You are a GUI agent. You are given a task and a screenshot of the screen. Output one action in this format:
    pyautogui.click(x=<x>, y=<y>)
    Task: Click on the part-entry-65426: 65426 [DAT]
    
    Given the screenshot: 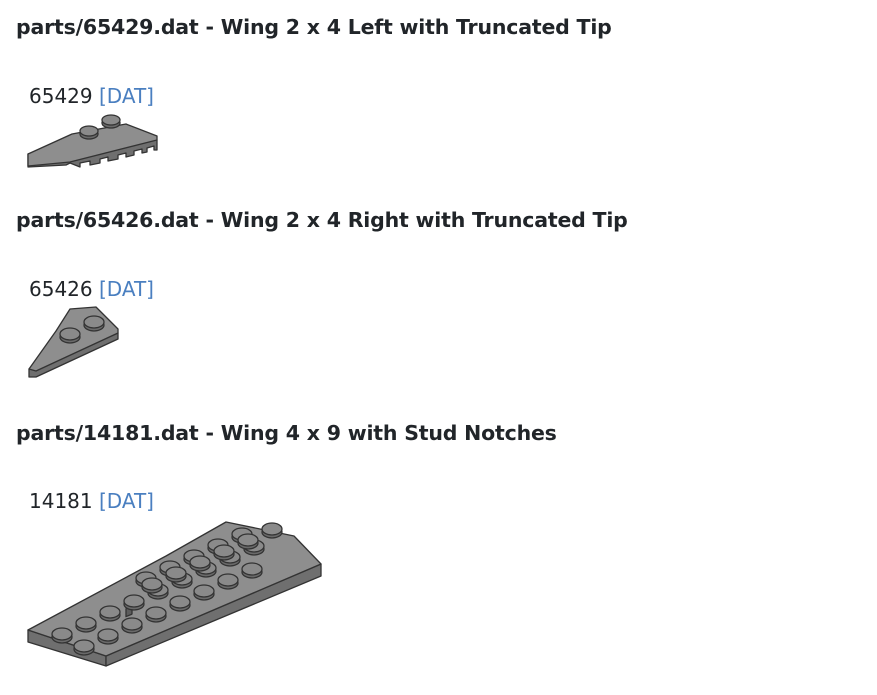 What is the action you would take?
    pyautogui.click(x=91, y=289)
    